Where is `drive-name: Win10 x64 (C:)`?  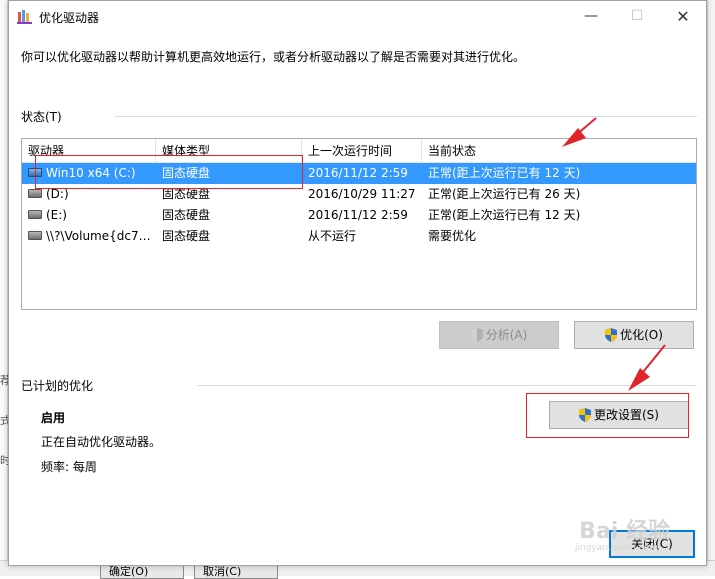 drive-name: Win10 x64 (C:) is located at coordinates (91, 173).